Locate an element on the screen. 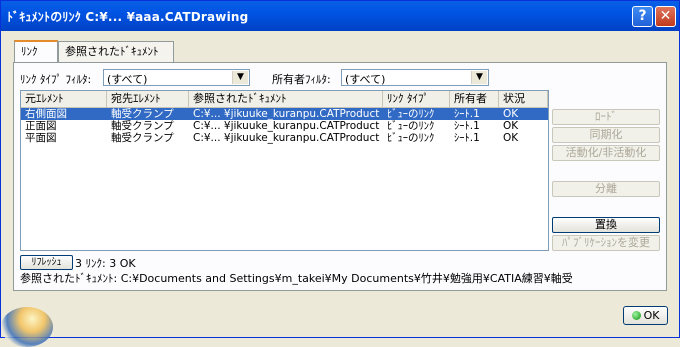 The height and width of the screenshot is (347, 680). cell-source: 平面図 is located at coordinates (41, 138).